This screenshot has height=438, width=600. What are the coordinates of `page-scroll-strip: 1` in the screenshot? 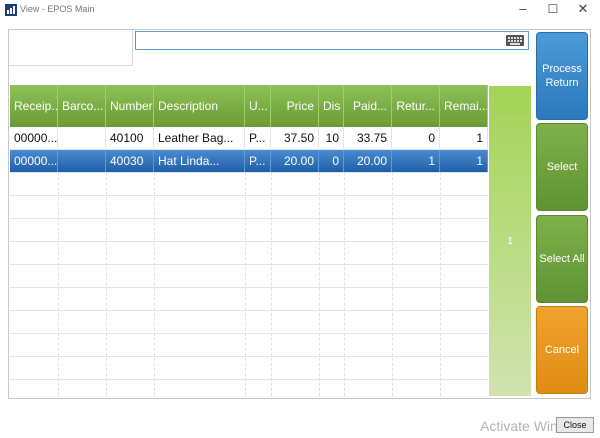 It's located at (510, 241).